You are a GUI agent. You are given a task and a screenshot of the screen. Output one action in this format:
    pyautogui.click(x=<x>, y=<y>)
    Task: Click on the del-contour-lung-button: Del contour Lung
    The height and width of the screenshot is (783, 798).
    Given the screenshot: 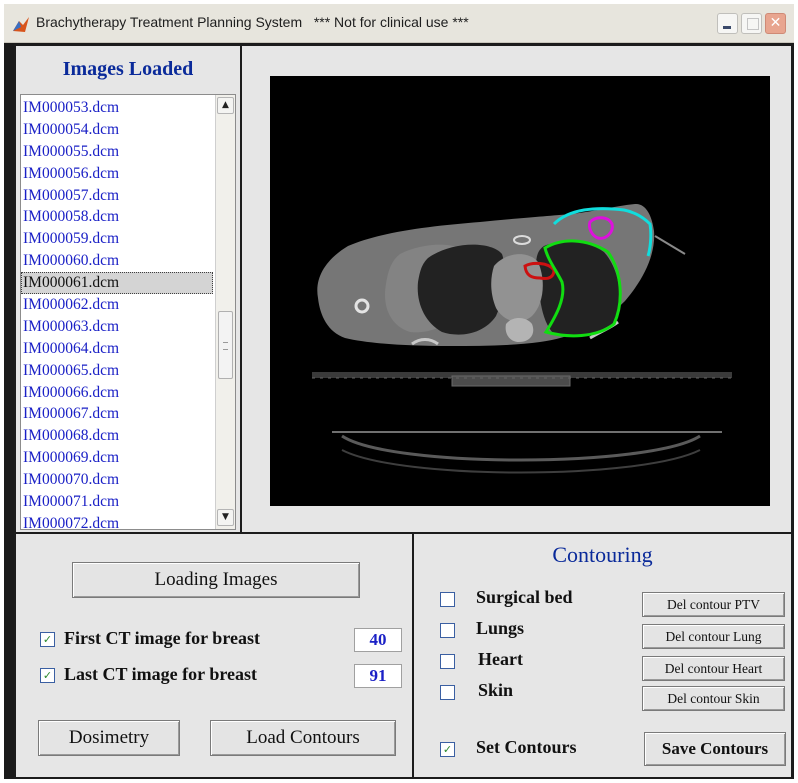 What is the action you would take?
    pyautogui.click(x=713, y=636)
    